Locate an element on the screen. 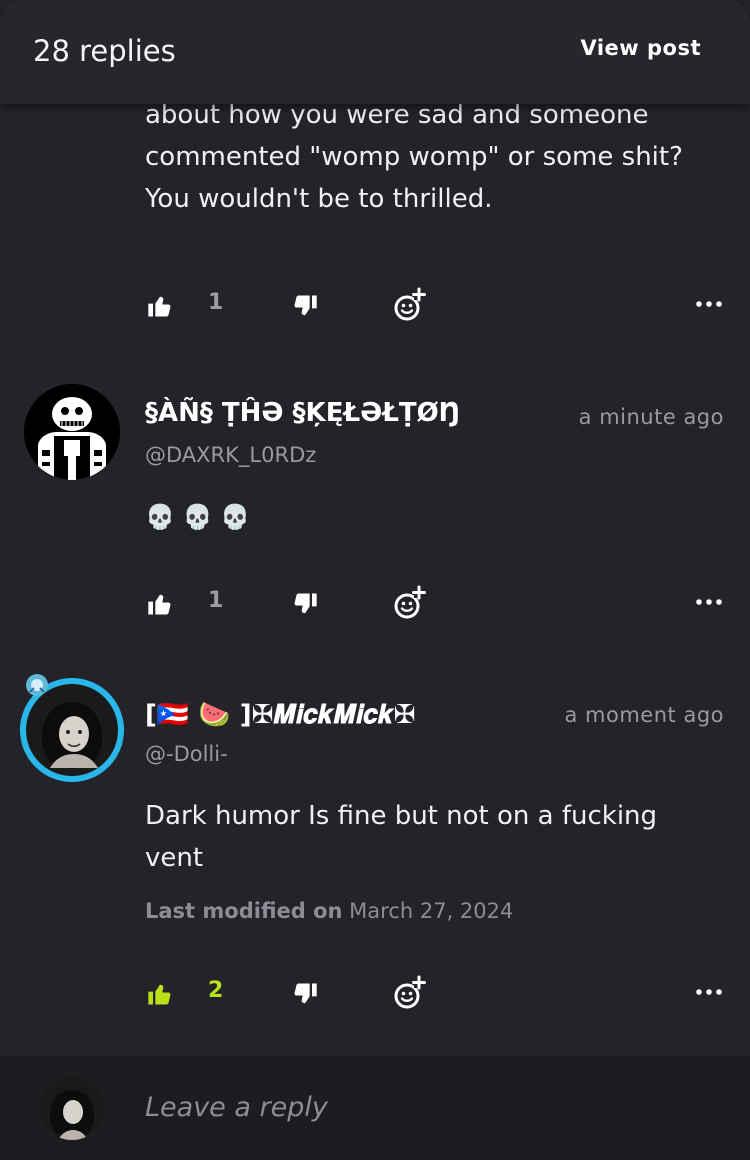 This screenshot has height=1160, width=750. portrait-avatar-image is located at coordinates (72, 1108).